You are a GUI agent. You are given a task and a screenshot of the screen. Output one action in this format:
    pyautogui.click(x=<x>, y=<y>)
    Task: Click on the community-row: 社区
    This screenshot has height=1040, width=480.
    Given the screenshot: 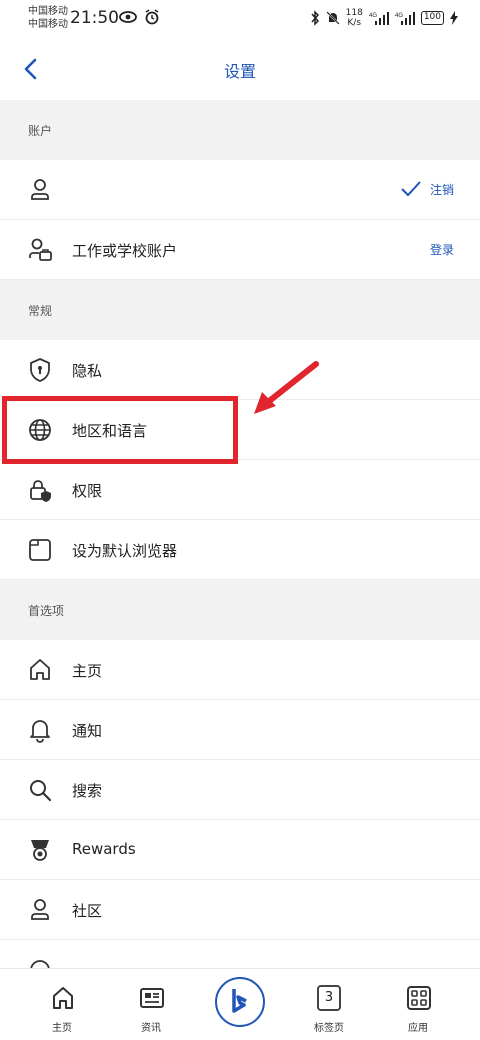 What is the action you would take?
    pyautogui.click(x=240, y=910)
    